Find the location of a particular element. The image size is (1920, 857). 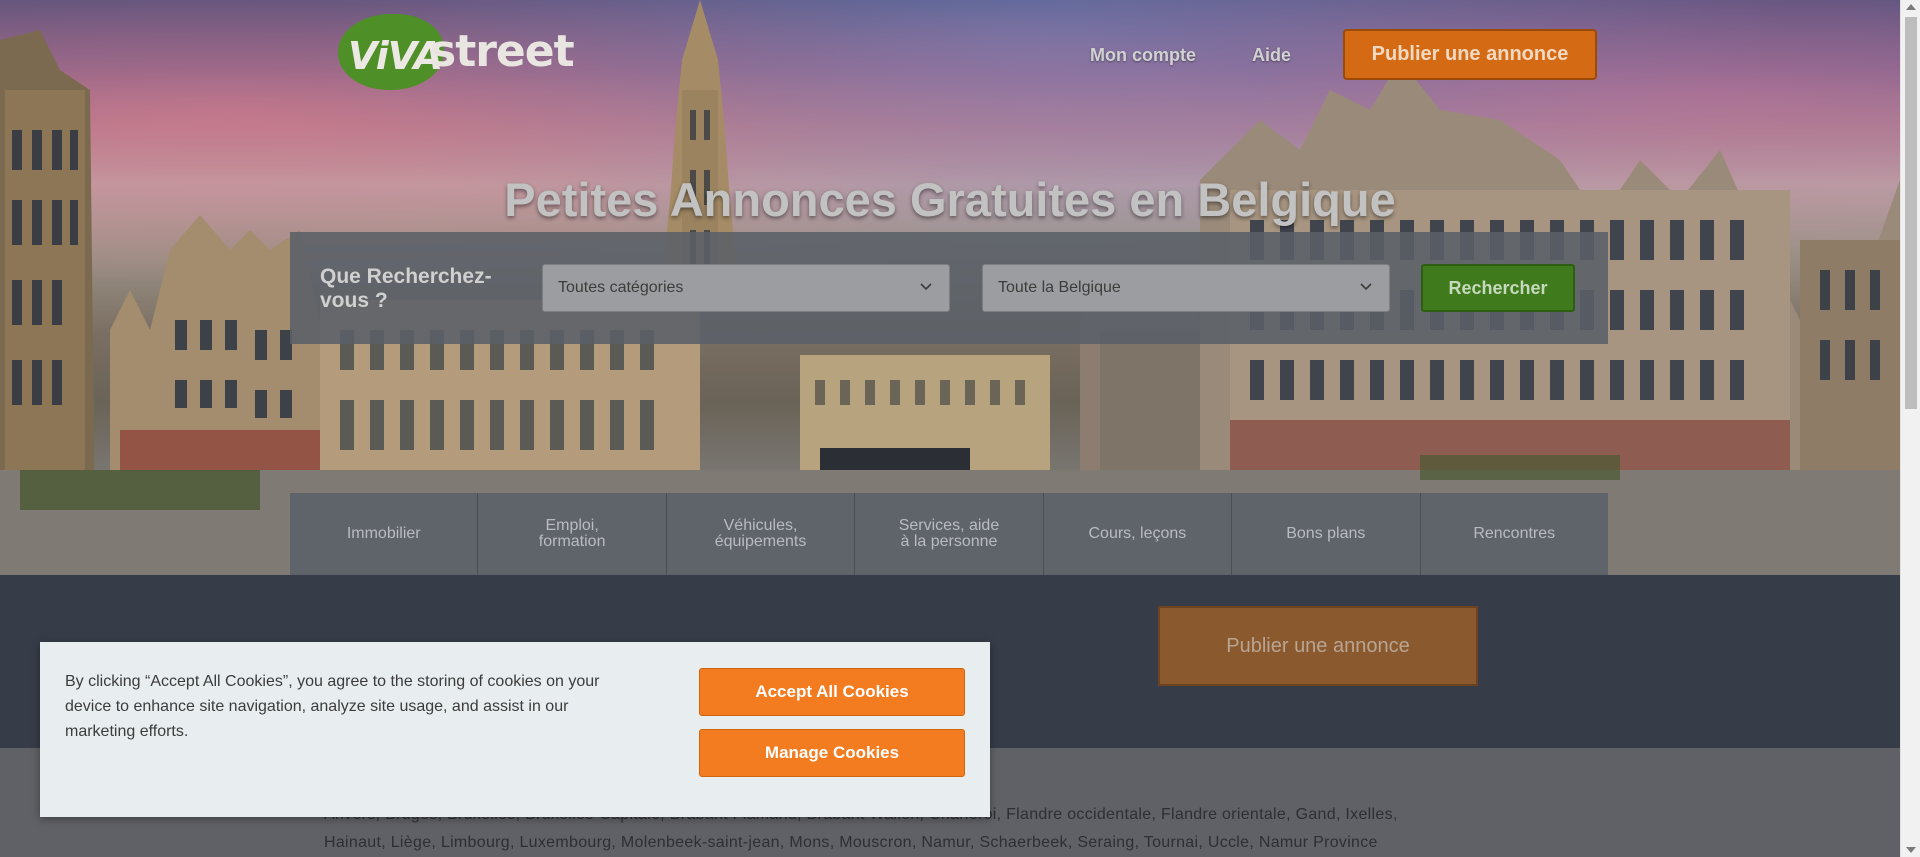

logo-text-street: street is located at coordinates (502, 51).